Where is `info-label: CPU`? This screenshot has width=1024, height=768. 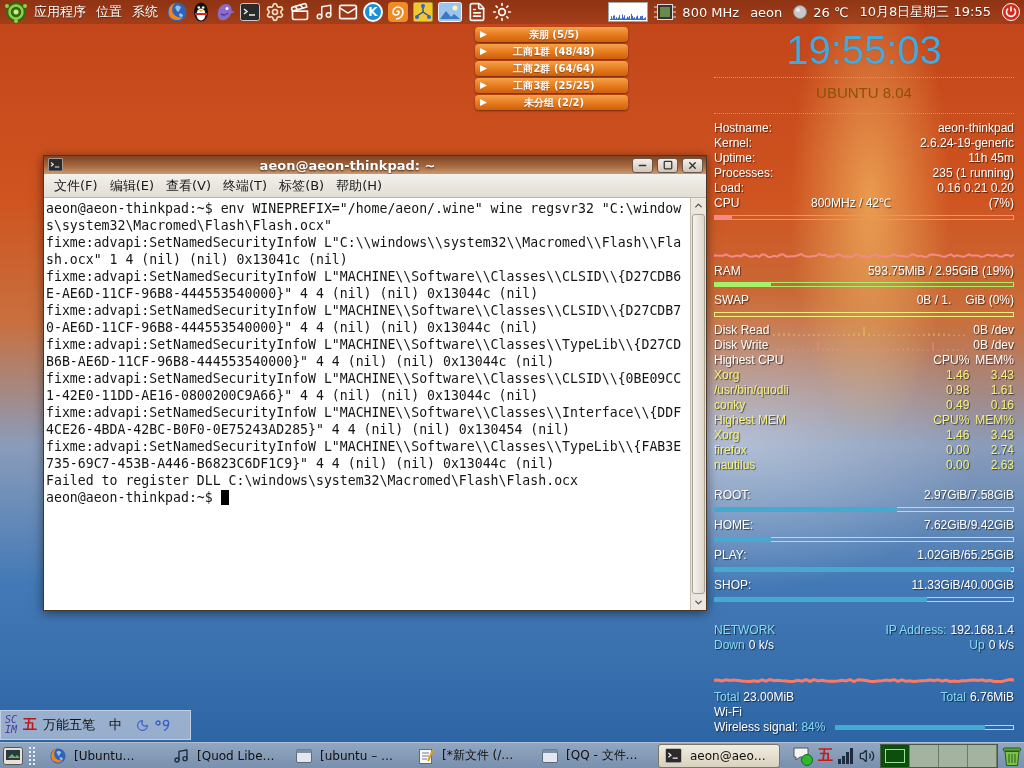
info-label: CPU is located at coordinates (727, 203).